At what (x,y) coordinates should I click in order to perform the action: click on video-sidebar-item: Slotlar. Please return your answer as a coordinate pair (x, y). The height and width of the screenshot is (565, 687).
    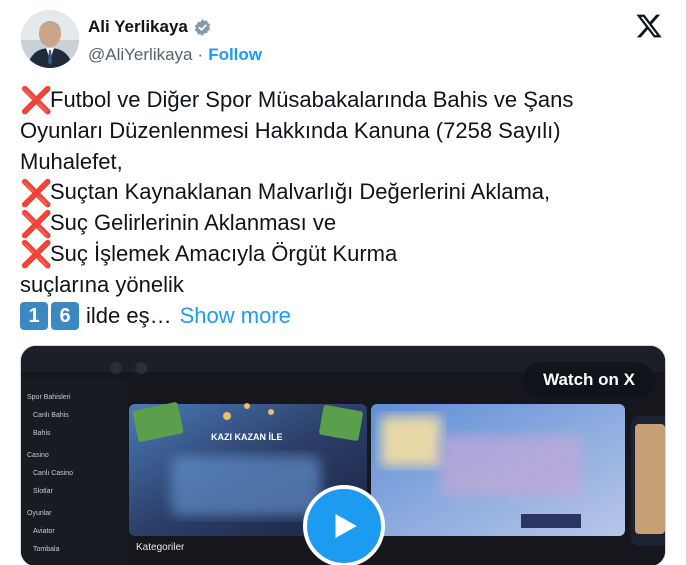
    Looking at the image, I should click on (43, 491).